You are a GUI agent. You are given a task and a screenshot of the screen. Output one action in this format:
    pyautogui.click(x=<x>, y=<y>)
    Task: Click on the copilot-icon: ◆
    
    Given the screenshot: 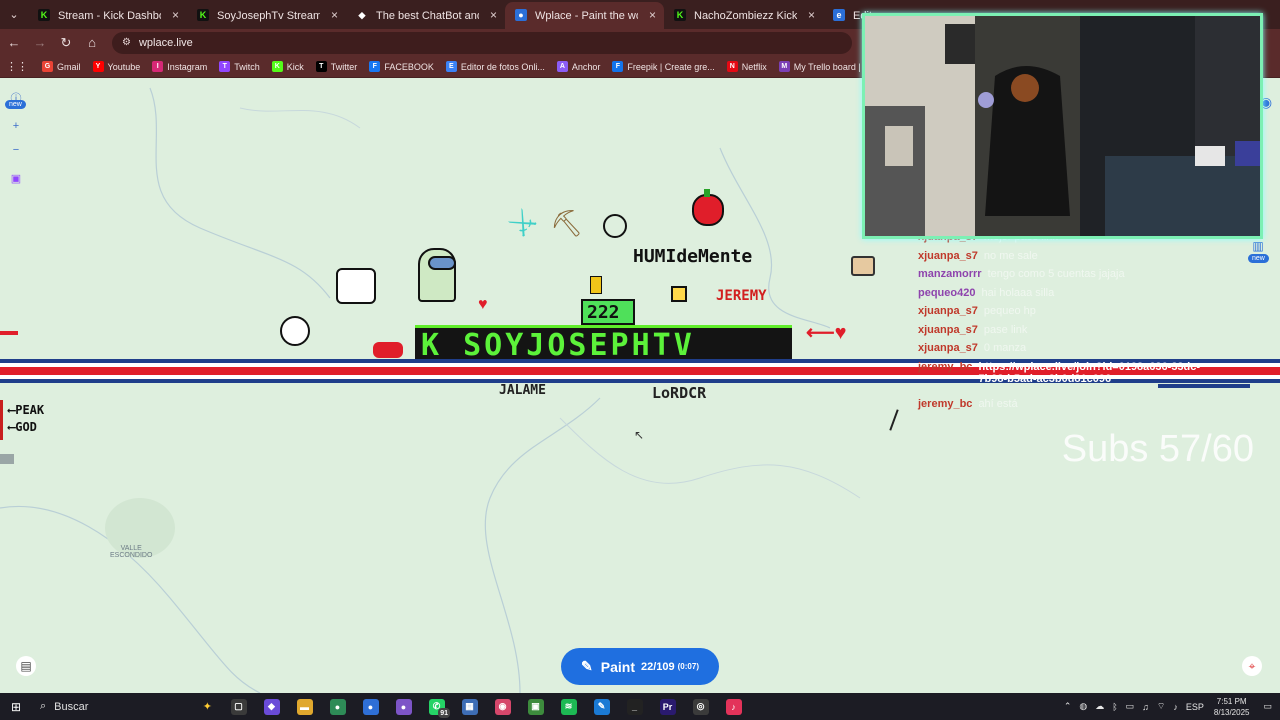 What is the action you would take?
    pyautogui.click(x=271, y=706)
    